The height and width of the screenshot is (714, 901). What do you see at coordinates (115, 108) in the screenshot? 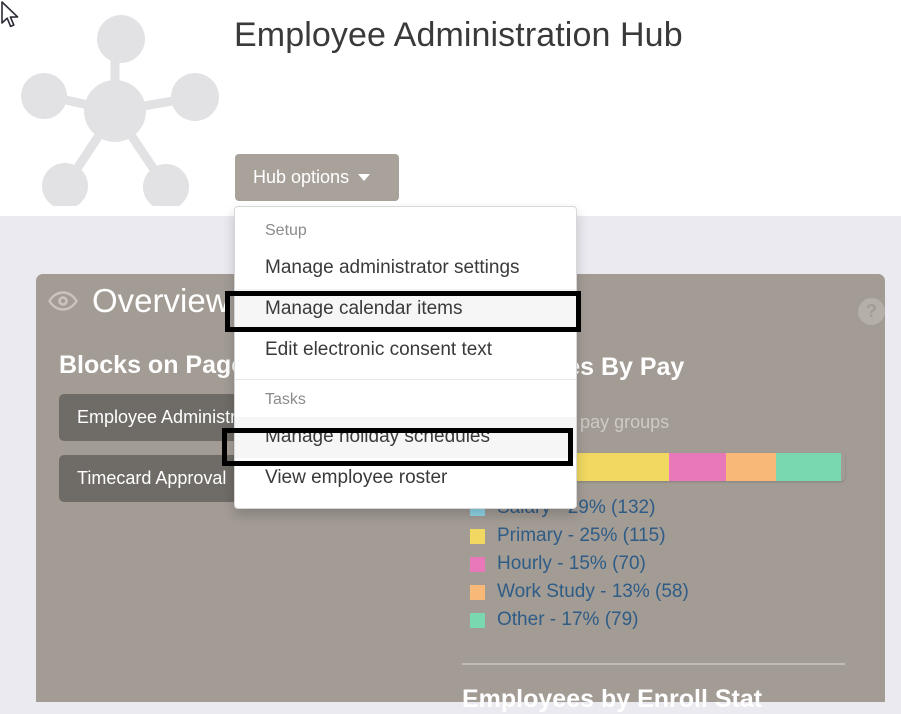
I see `hub-network-icon` at bounding box center [115, 108].